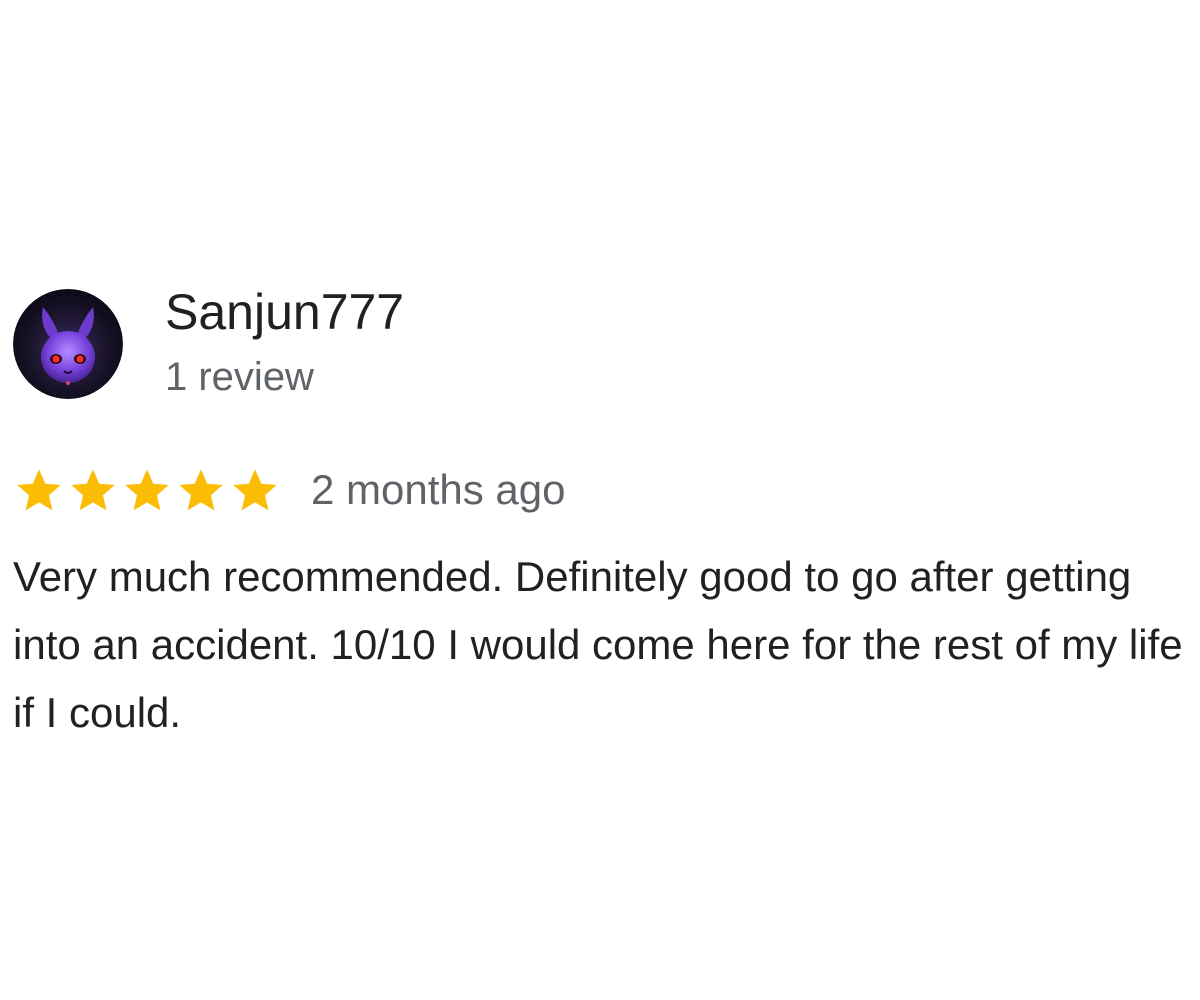 The image size is (1200, 1000). What do you see at coordinates (438, 489) in the screenshot?
I see `review-time: 2 months ago` at bounding box center [438, 489].